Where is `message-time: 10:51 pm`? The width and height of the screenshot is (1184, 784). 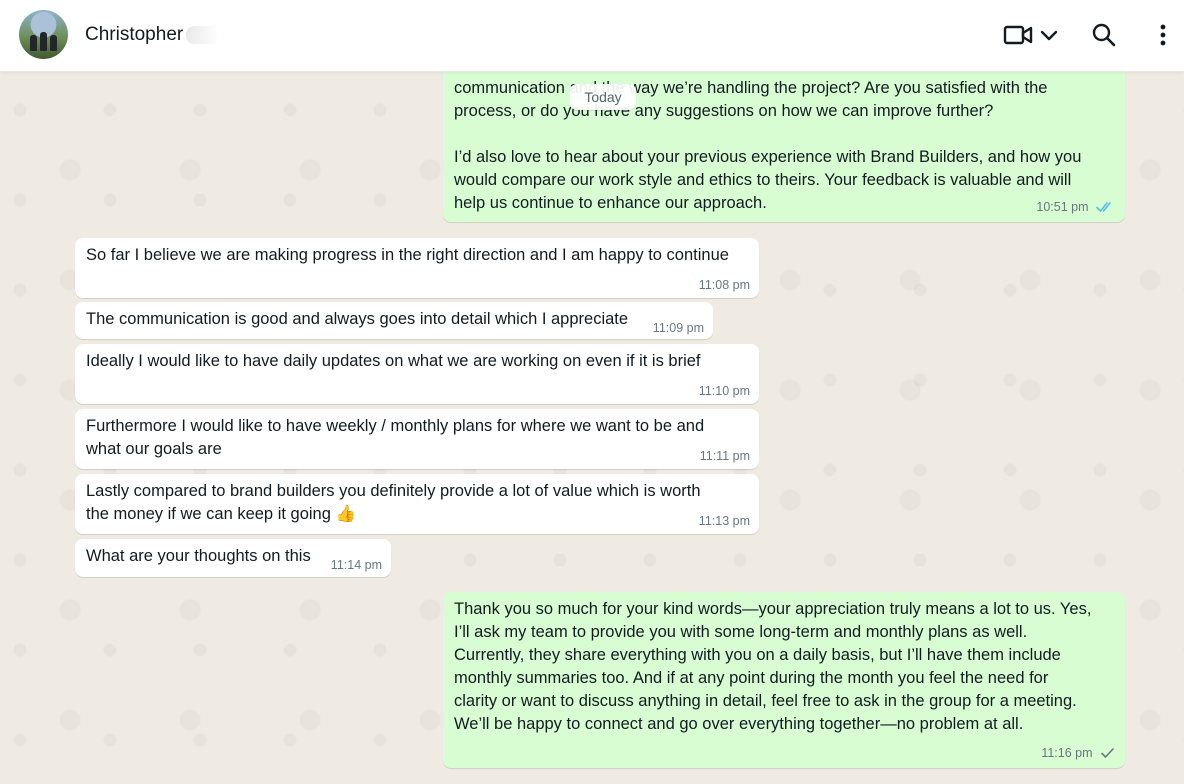
message-time: 10:51 pm is located at coordinates (1062, 207).